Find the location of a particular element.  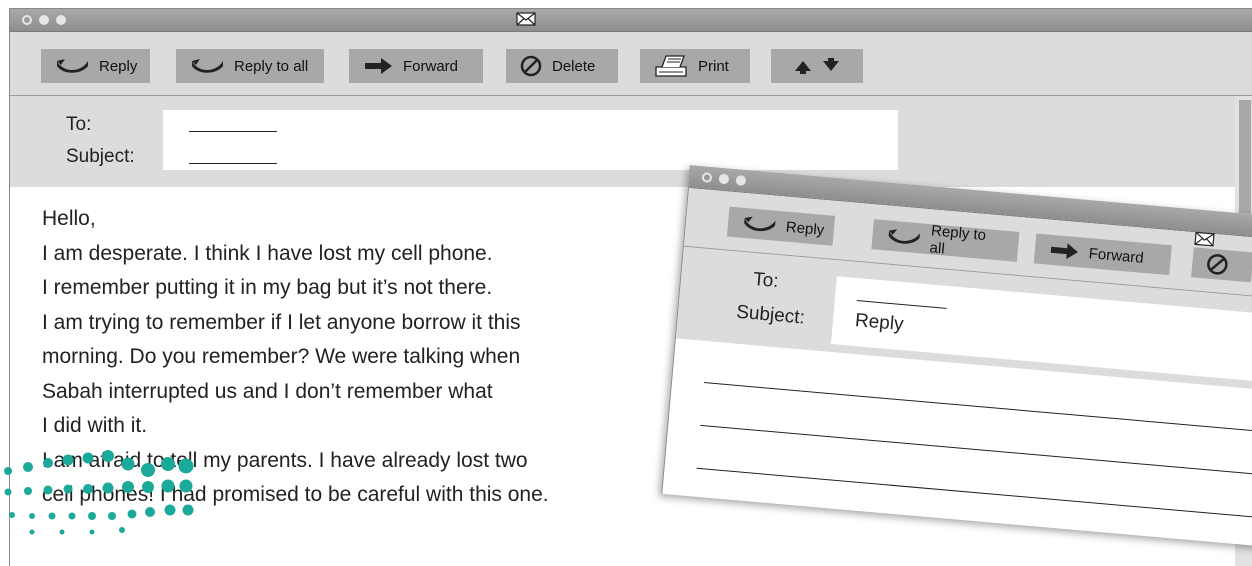

navigate-messages-button is located at coordinates (817, 66).